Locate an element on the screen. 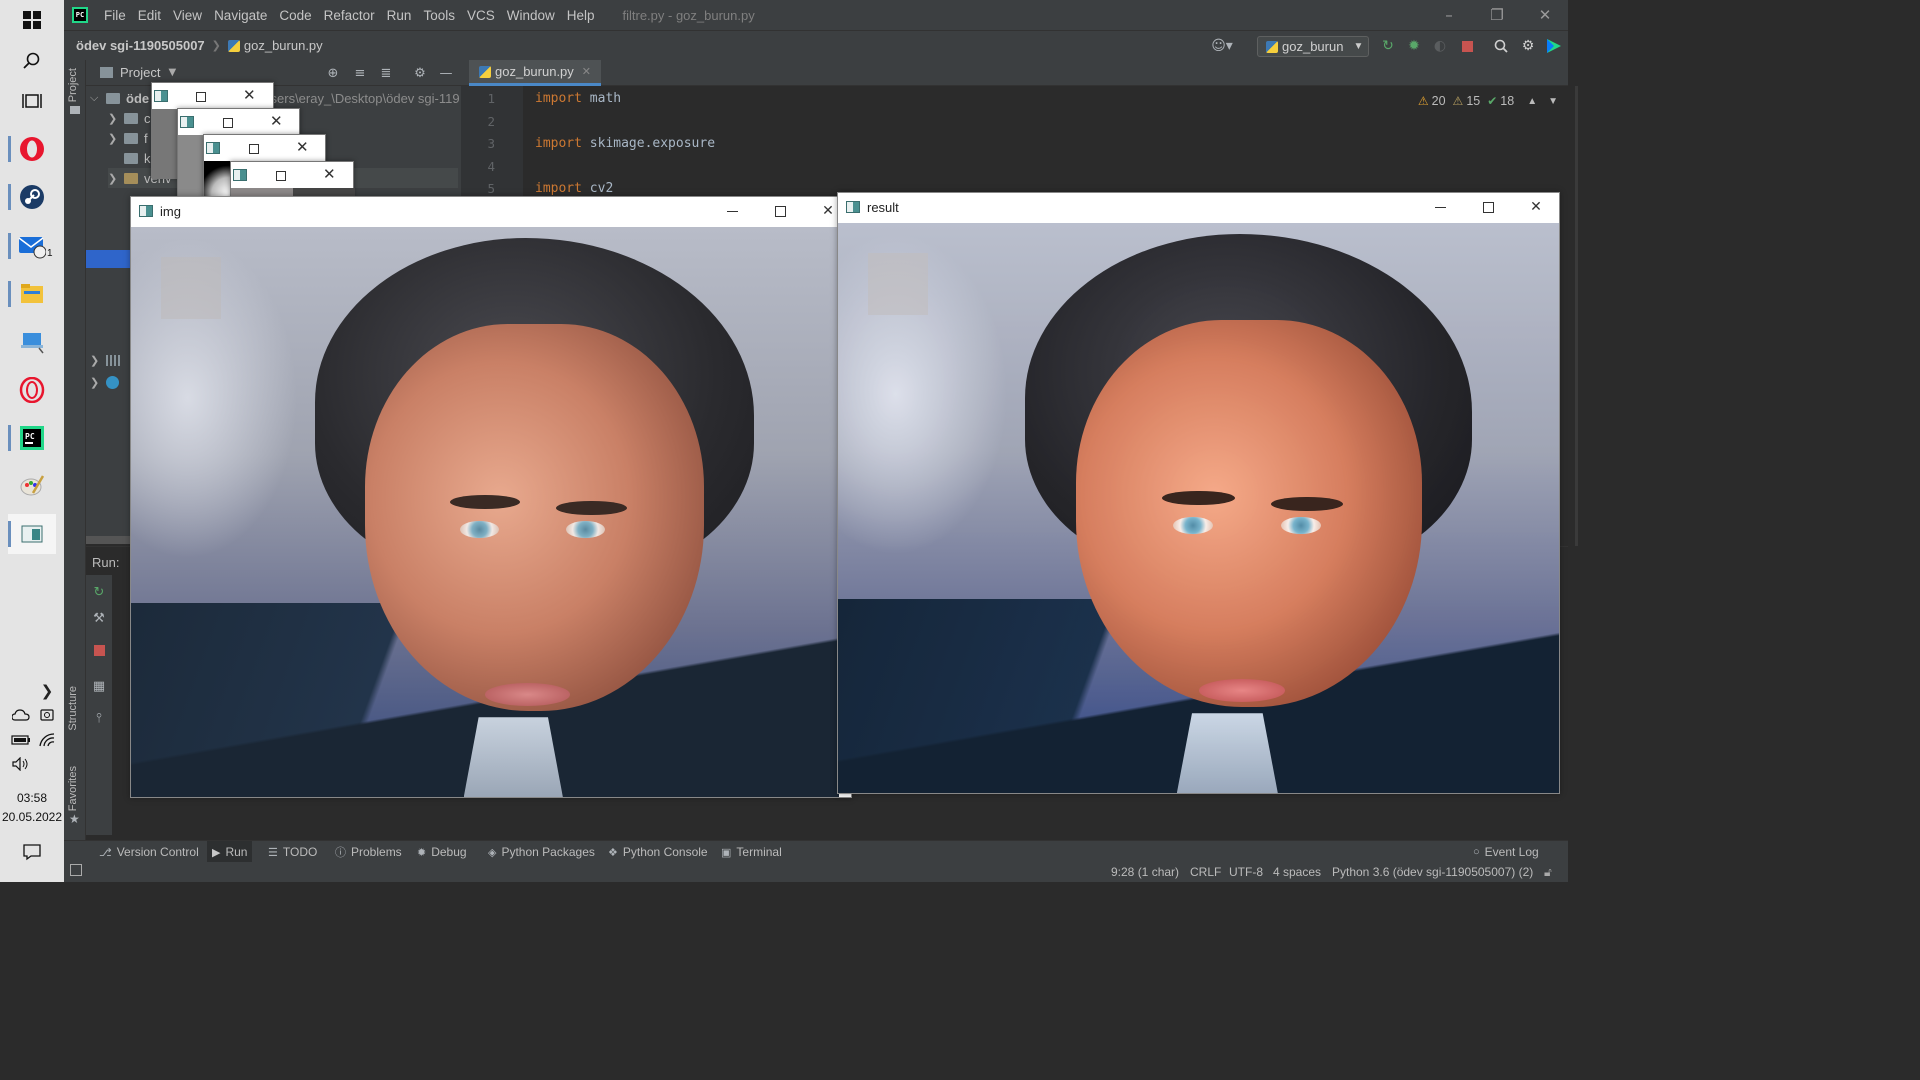  search-everywhere-icon is located at coordinates (1501, 46).